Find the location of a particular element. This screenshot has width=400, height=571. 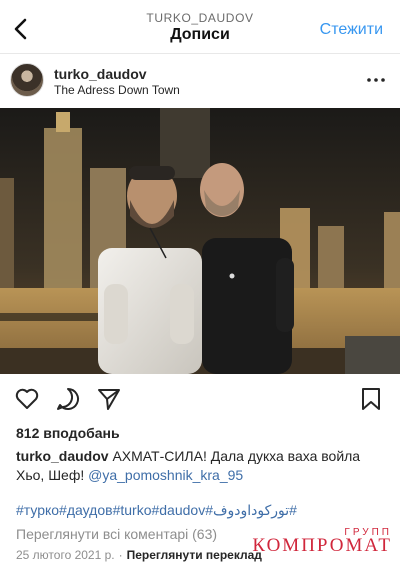

watermark-small: ГРУПП is located at coordinates (368, 532).